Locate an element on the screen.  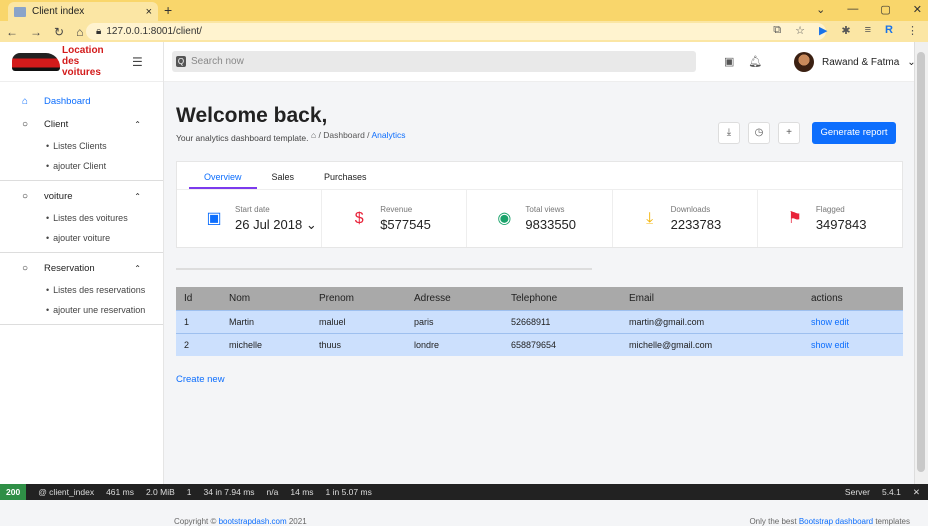
close-debug-icon: ✕ is located at coordinates (916, 492).